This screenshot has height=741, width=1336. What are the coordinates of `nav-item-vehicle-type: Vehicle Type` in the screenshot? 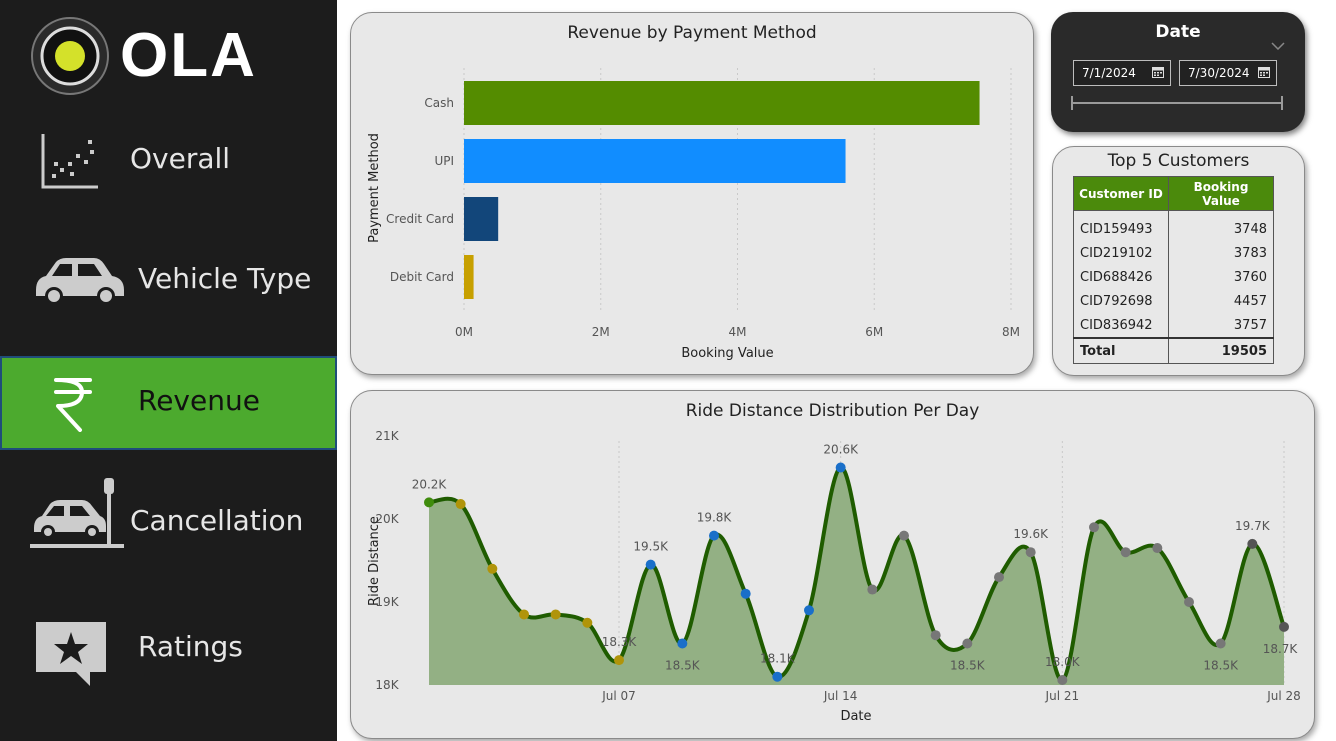 It's located at (168, 280).